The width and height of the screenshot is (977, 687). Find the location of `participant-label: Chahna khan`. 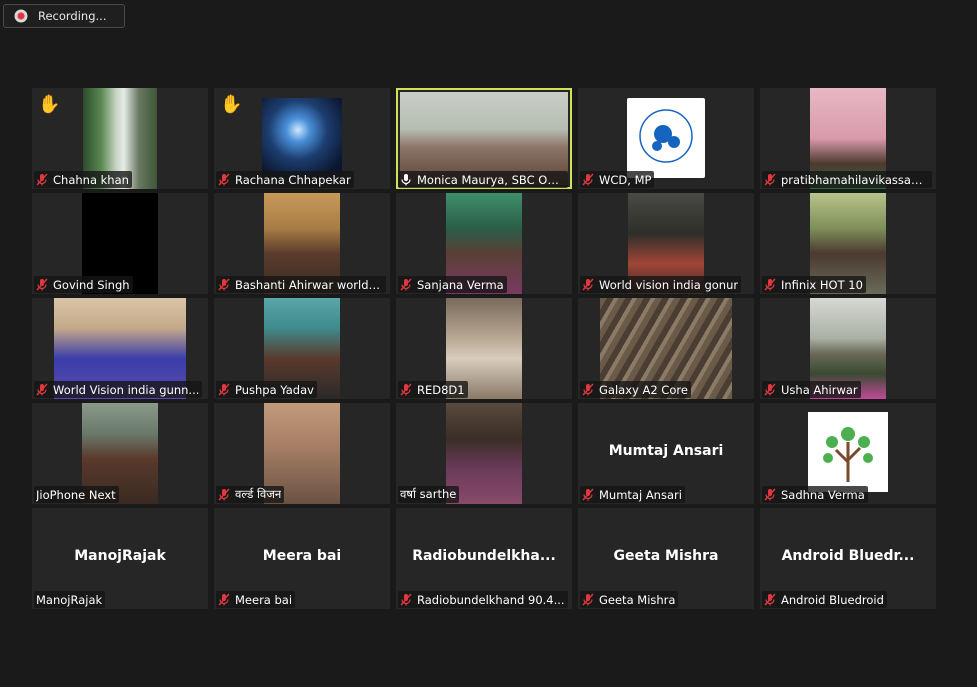

participant-label: Chahna khan is located at coordinates (83, 179).